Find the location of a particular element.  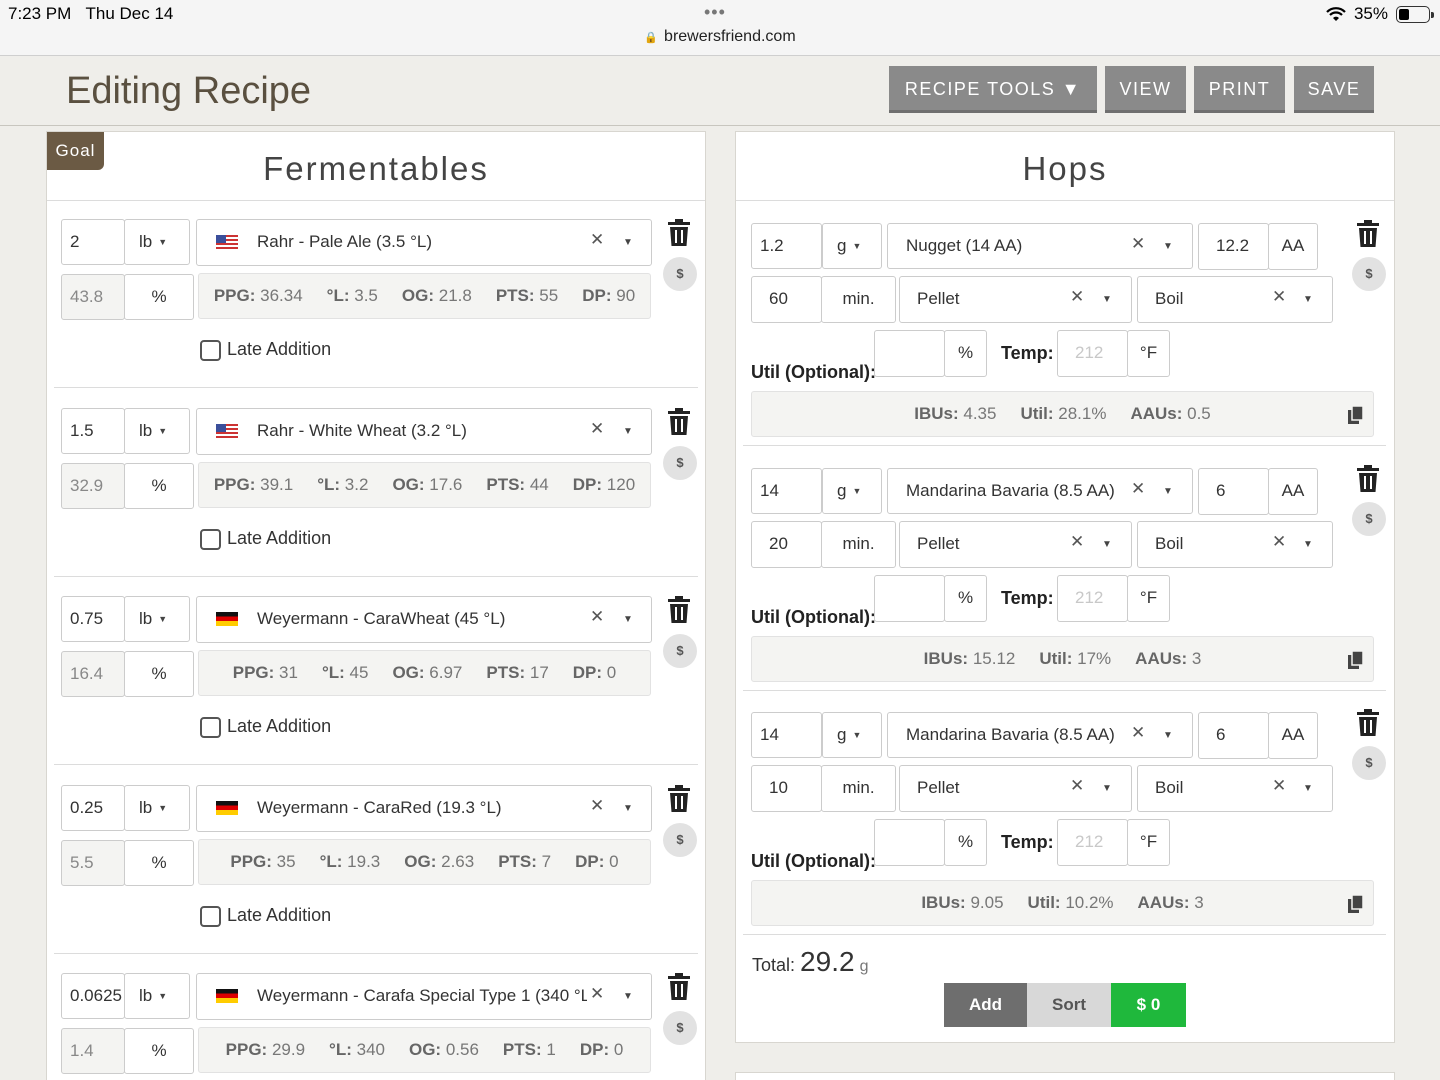

fermentable-percent-input: 5.5 is located at coordinates (93, 862).